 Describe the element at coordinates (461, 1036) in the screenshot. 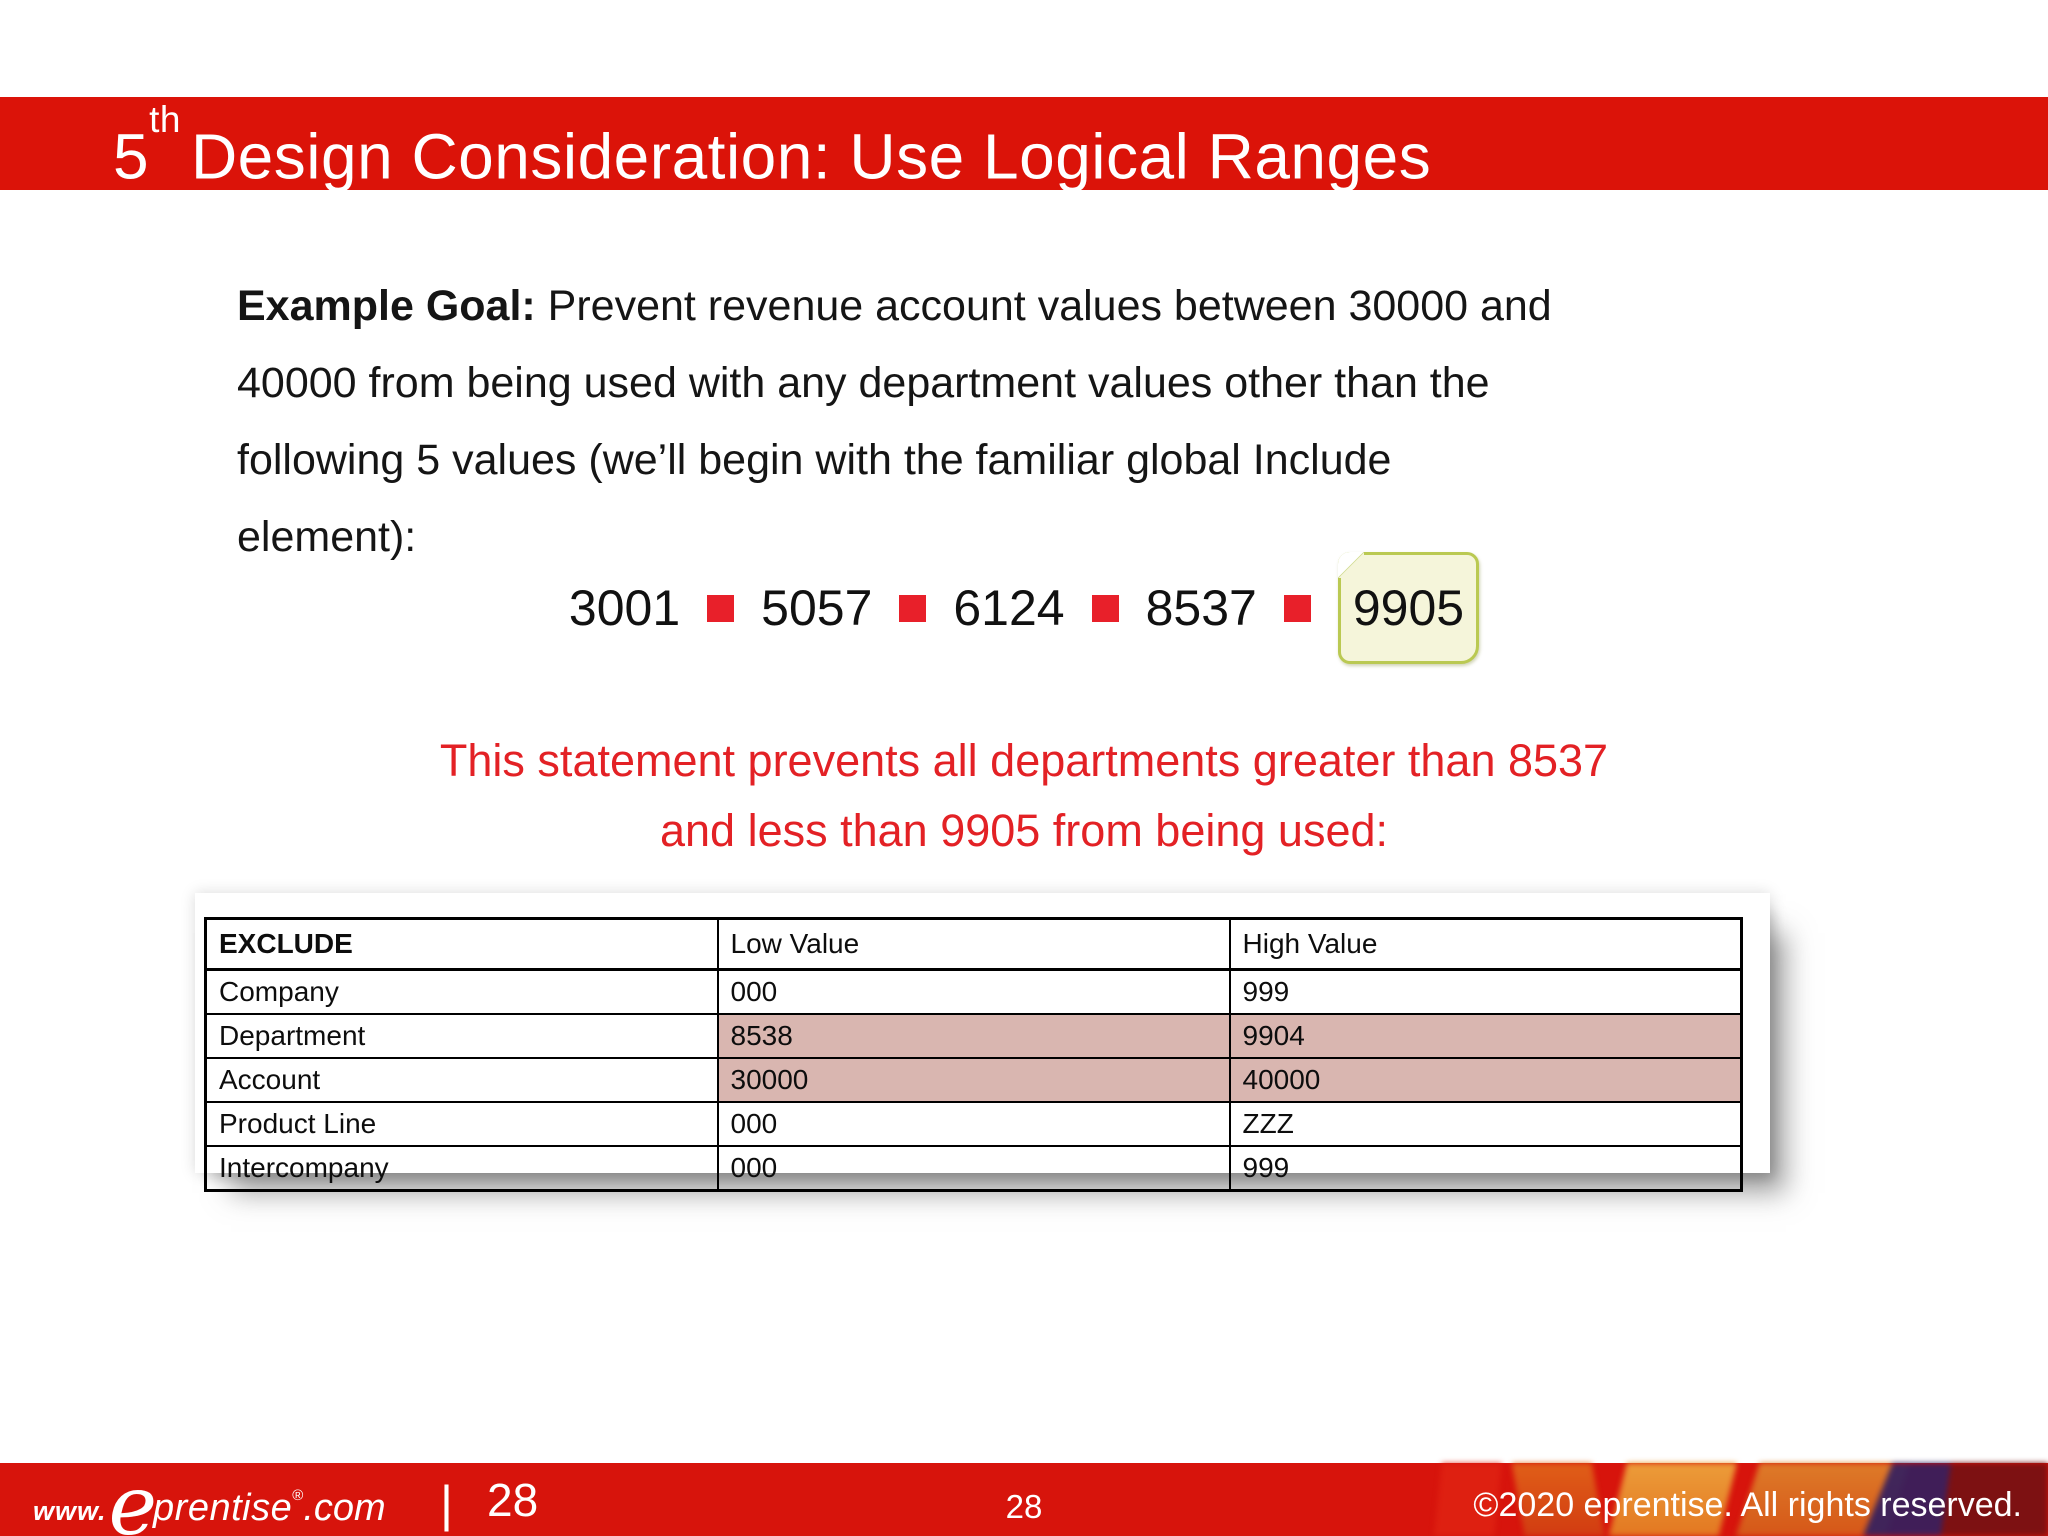

I see `segment-label: Department` at that location.